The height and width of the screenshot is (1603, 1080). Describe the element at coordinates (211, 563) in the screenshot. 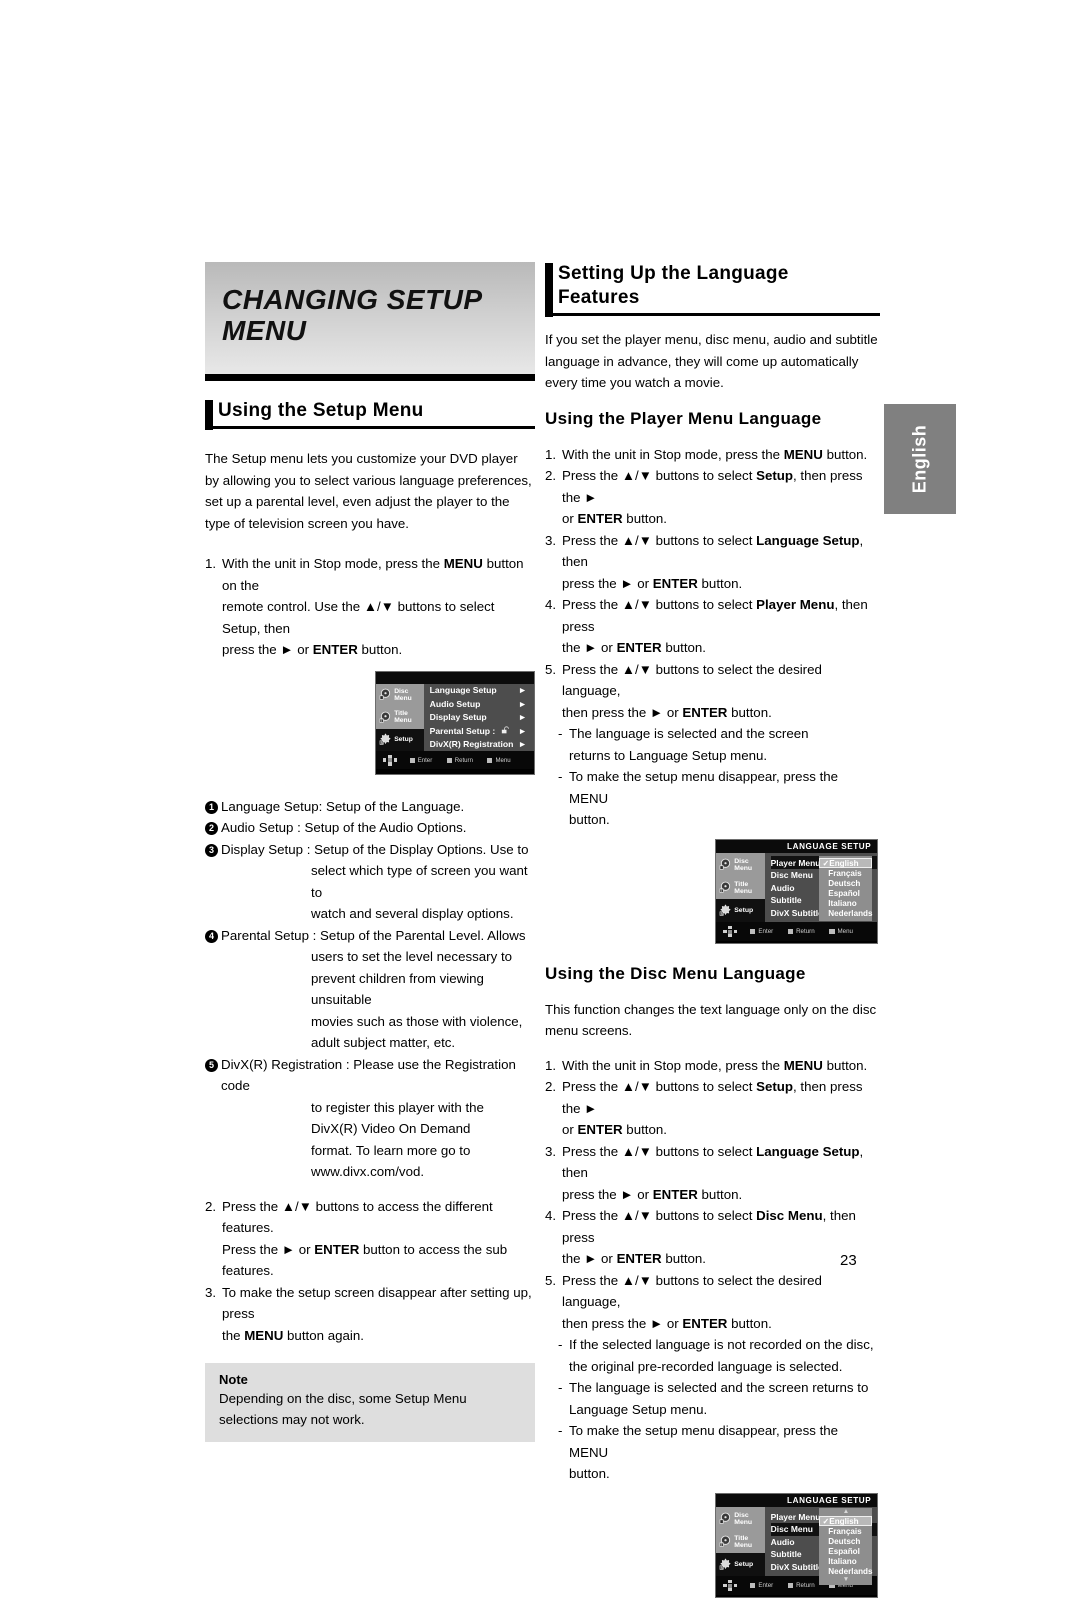

I see `left-step-1-number: 1.` at that location.